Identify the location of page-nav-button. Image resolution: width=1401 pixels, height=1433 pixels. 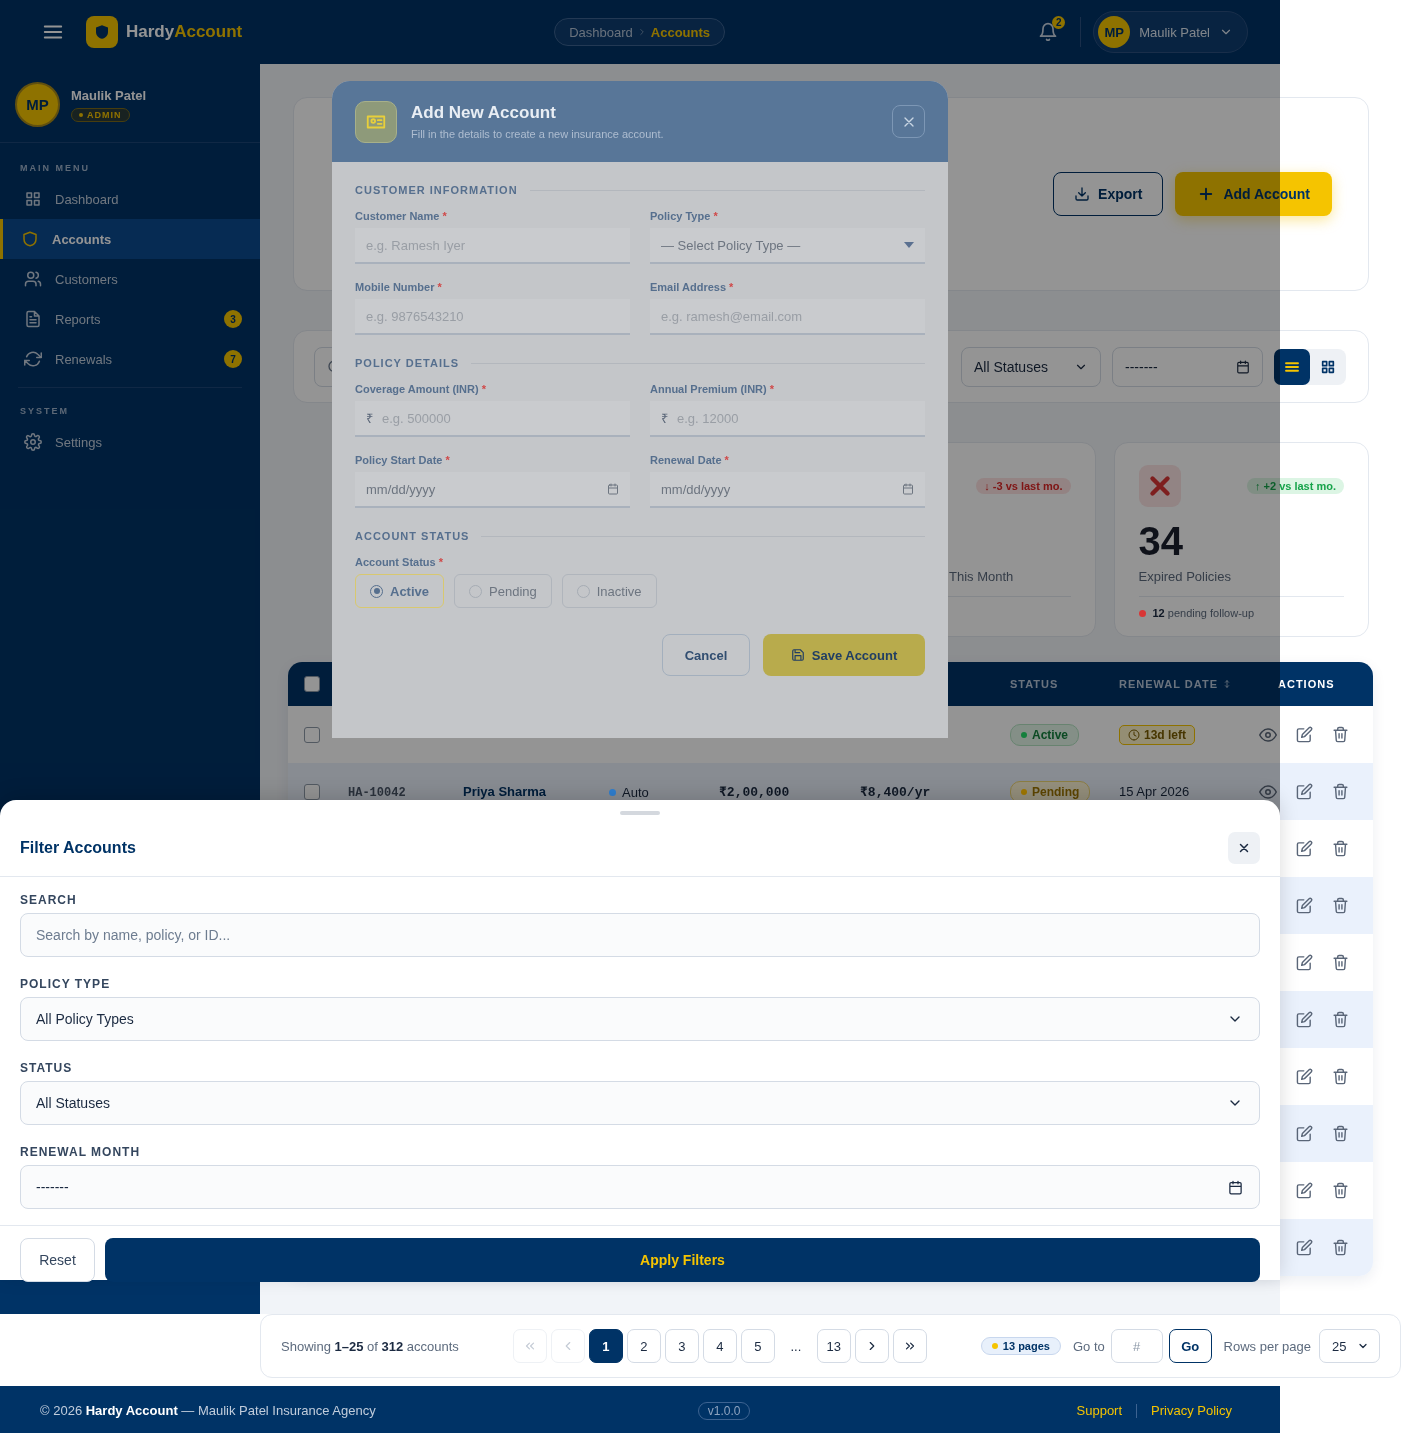
(909, 1346).